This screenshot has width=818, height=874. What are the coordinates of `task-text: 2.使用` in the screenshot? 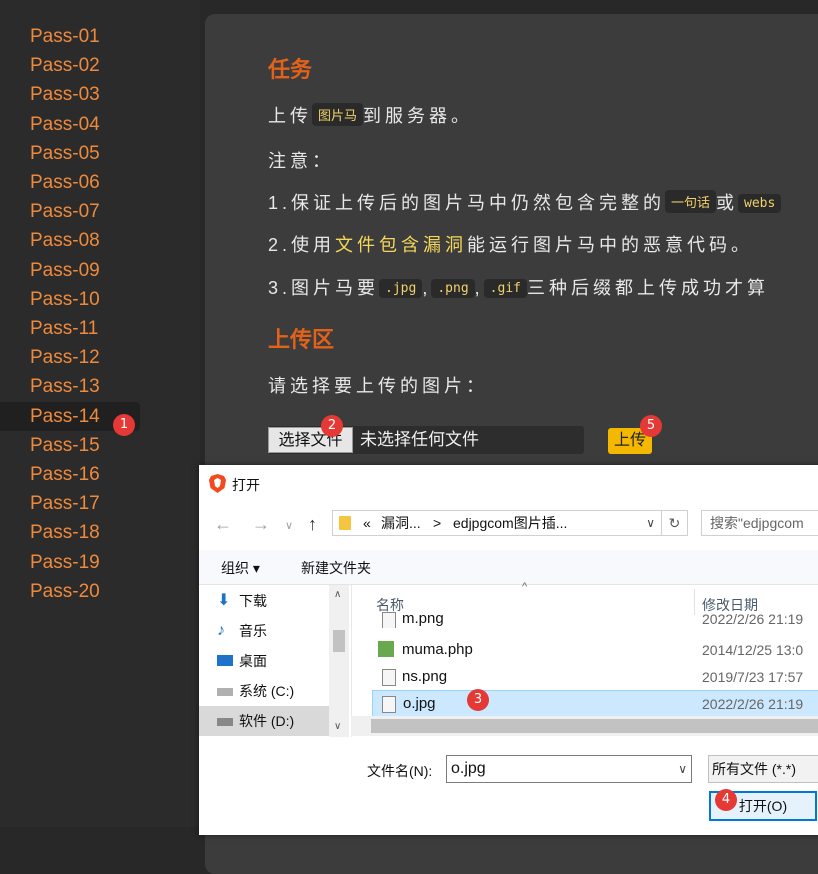 It's located at (302, 245).